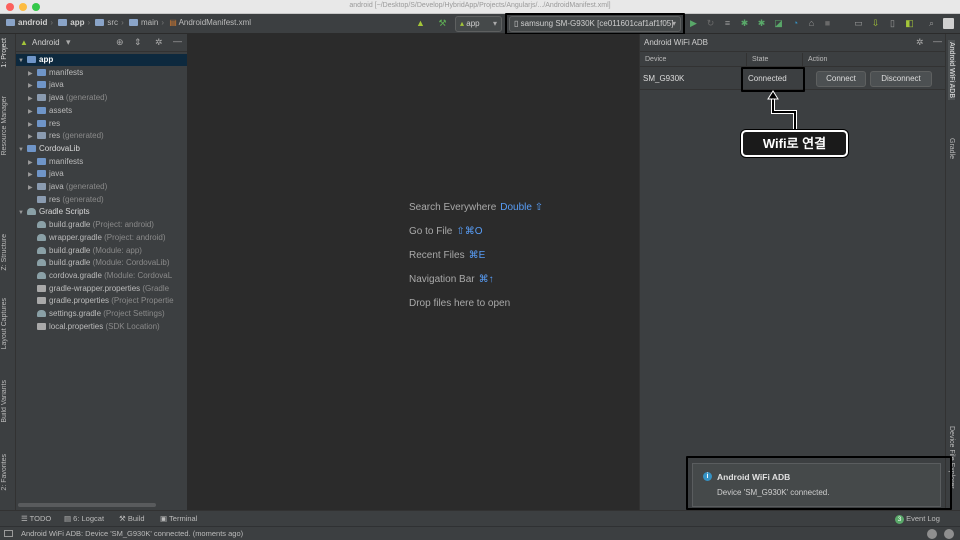 The image size is (960, 540). What do you see at coordinates (949, 534) in the screenshot?
I see `memory-indicator-icon` at bounding box center [949, 534].